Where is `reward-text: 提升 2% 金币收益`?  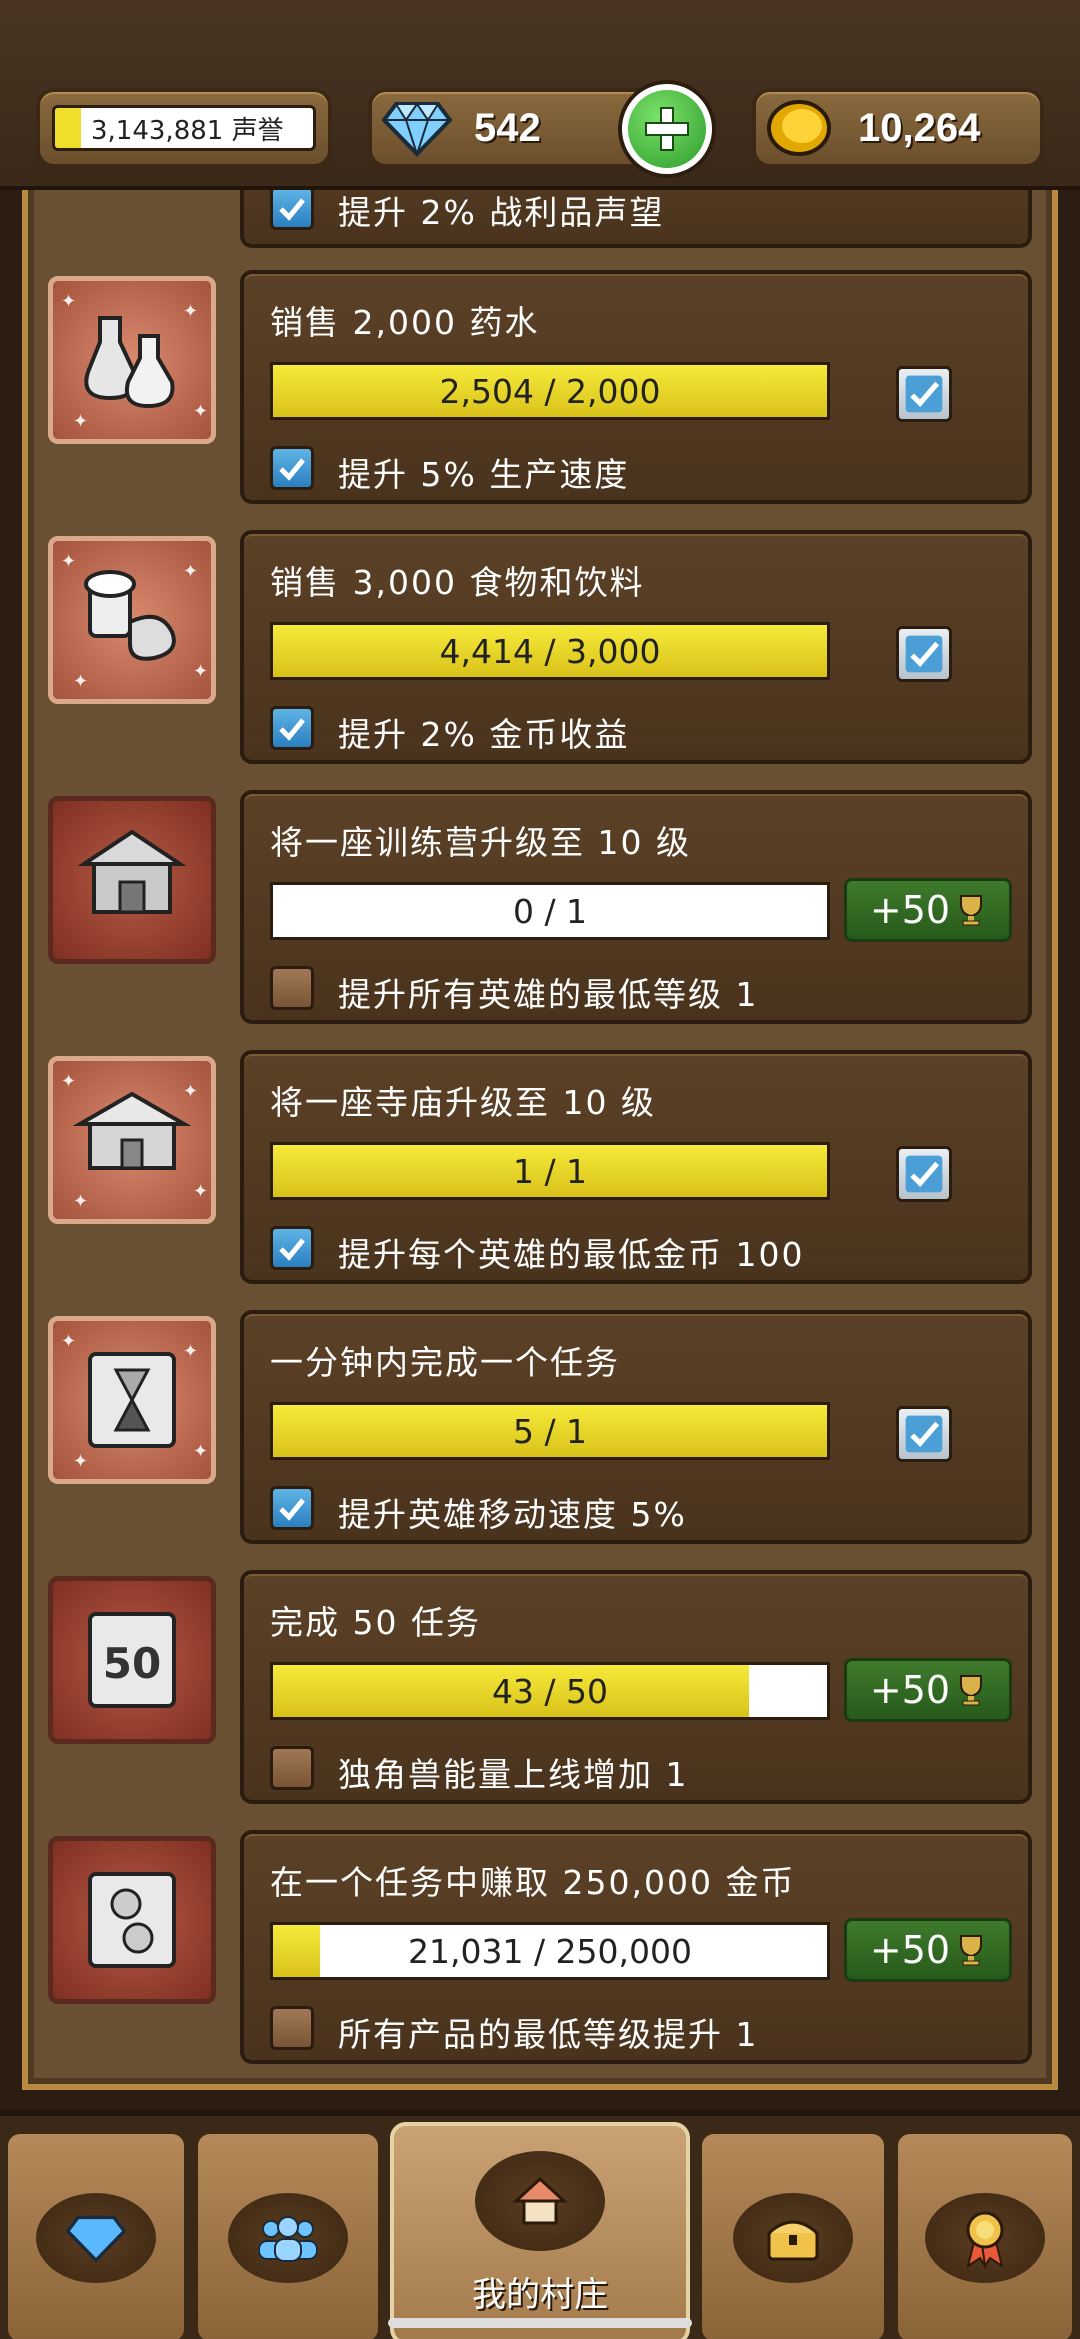
reward-text: 提升 2% 金币收益 is located at coordinates (484, 734).